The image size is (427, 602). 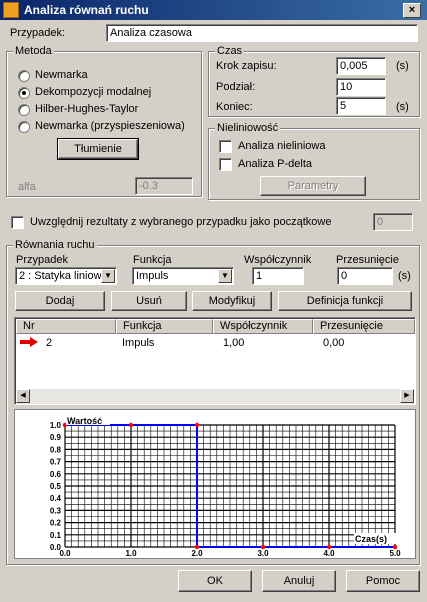 I want to click on cell-przesuniecie: 0,00, so click(x=334, y=343).